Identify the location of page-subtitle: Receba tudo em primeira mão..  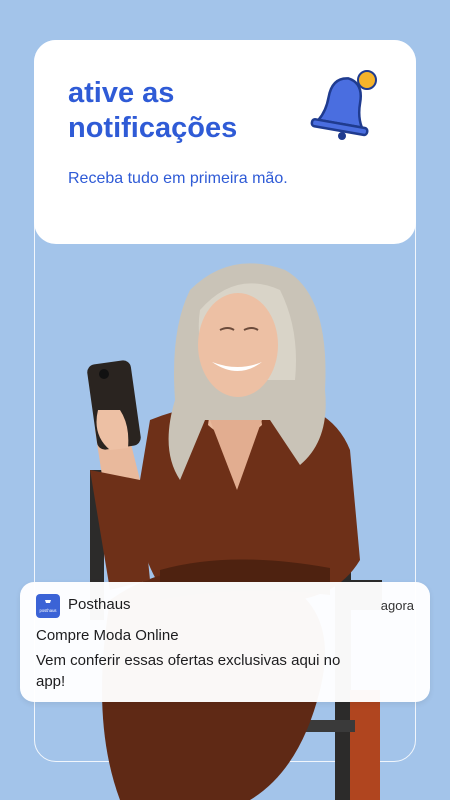
(178, 178).